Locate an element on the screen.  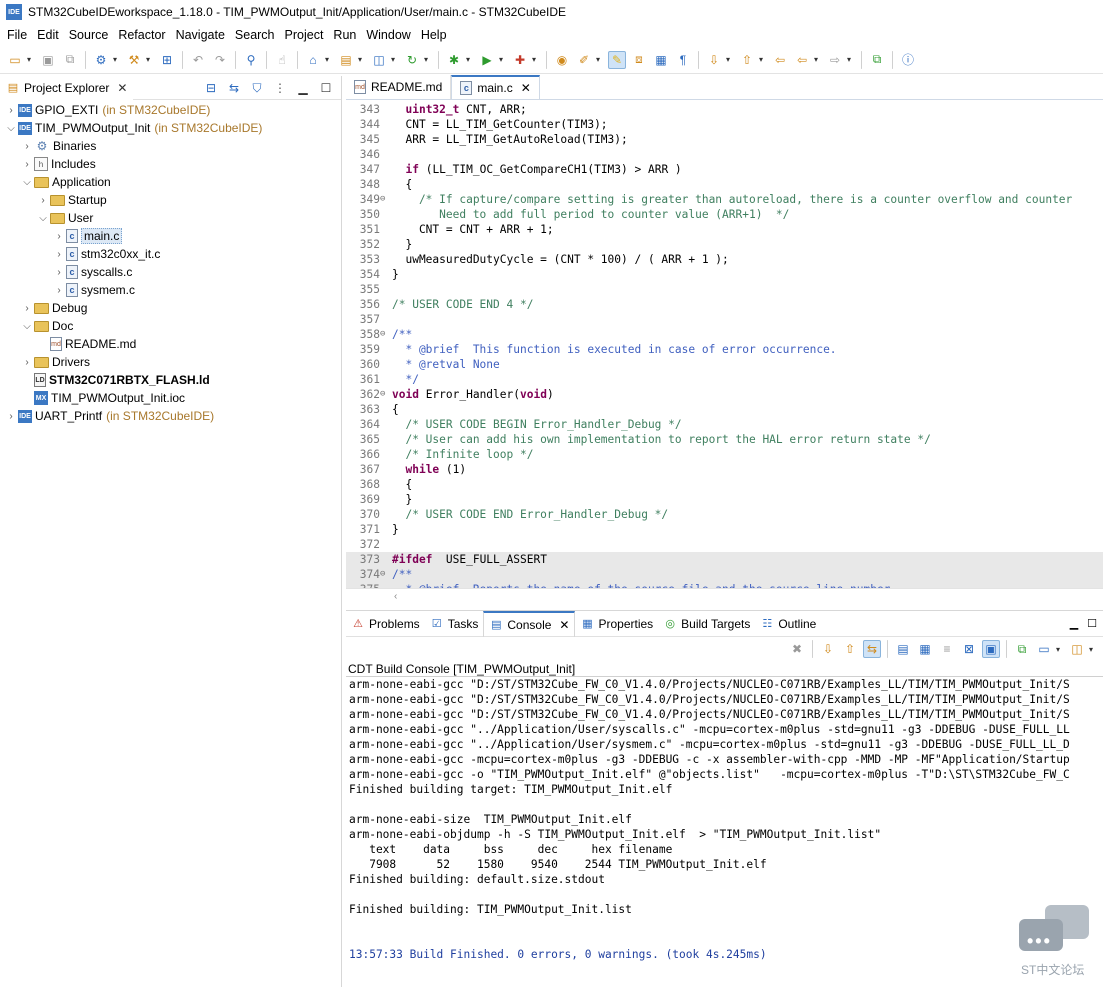
link-with-editor-icon: ⇆ is located at coordinates (234, 88).